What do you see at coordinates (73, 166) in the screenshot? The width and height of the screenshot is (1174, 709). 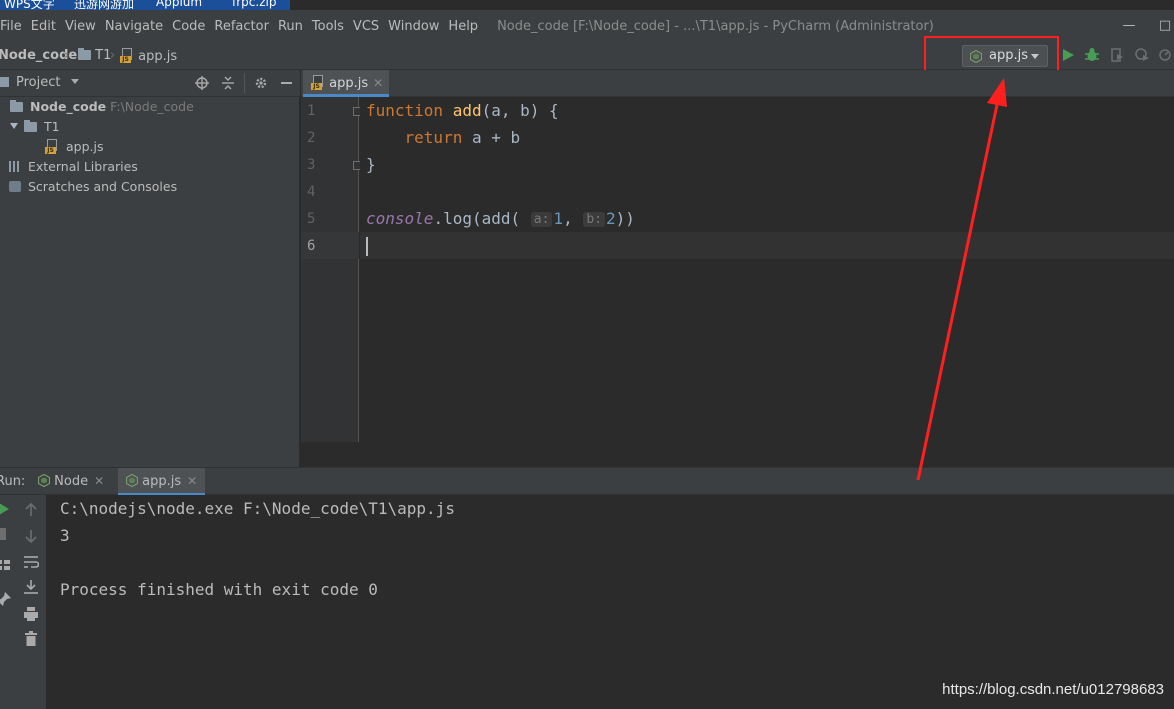 I see `tree-item-external-libraries: External Libraries` at bounding box center [73, 166].